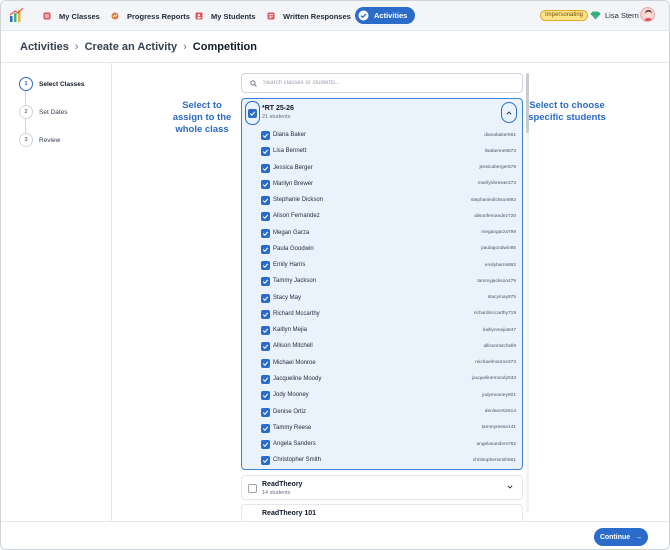 The width and height of the screenshot is (670, 550). I want to click on student-name: Diana Baker, so click(290, 135).